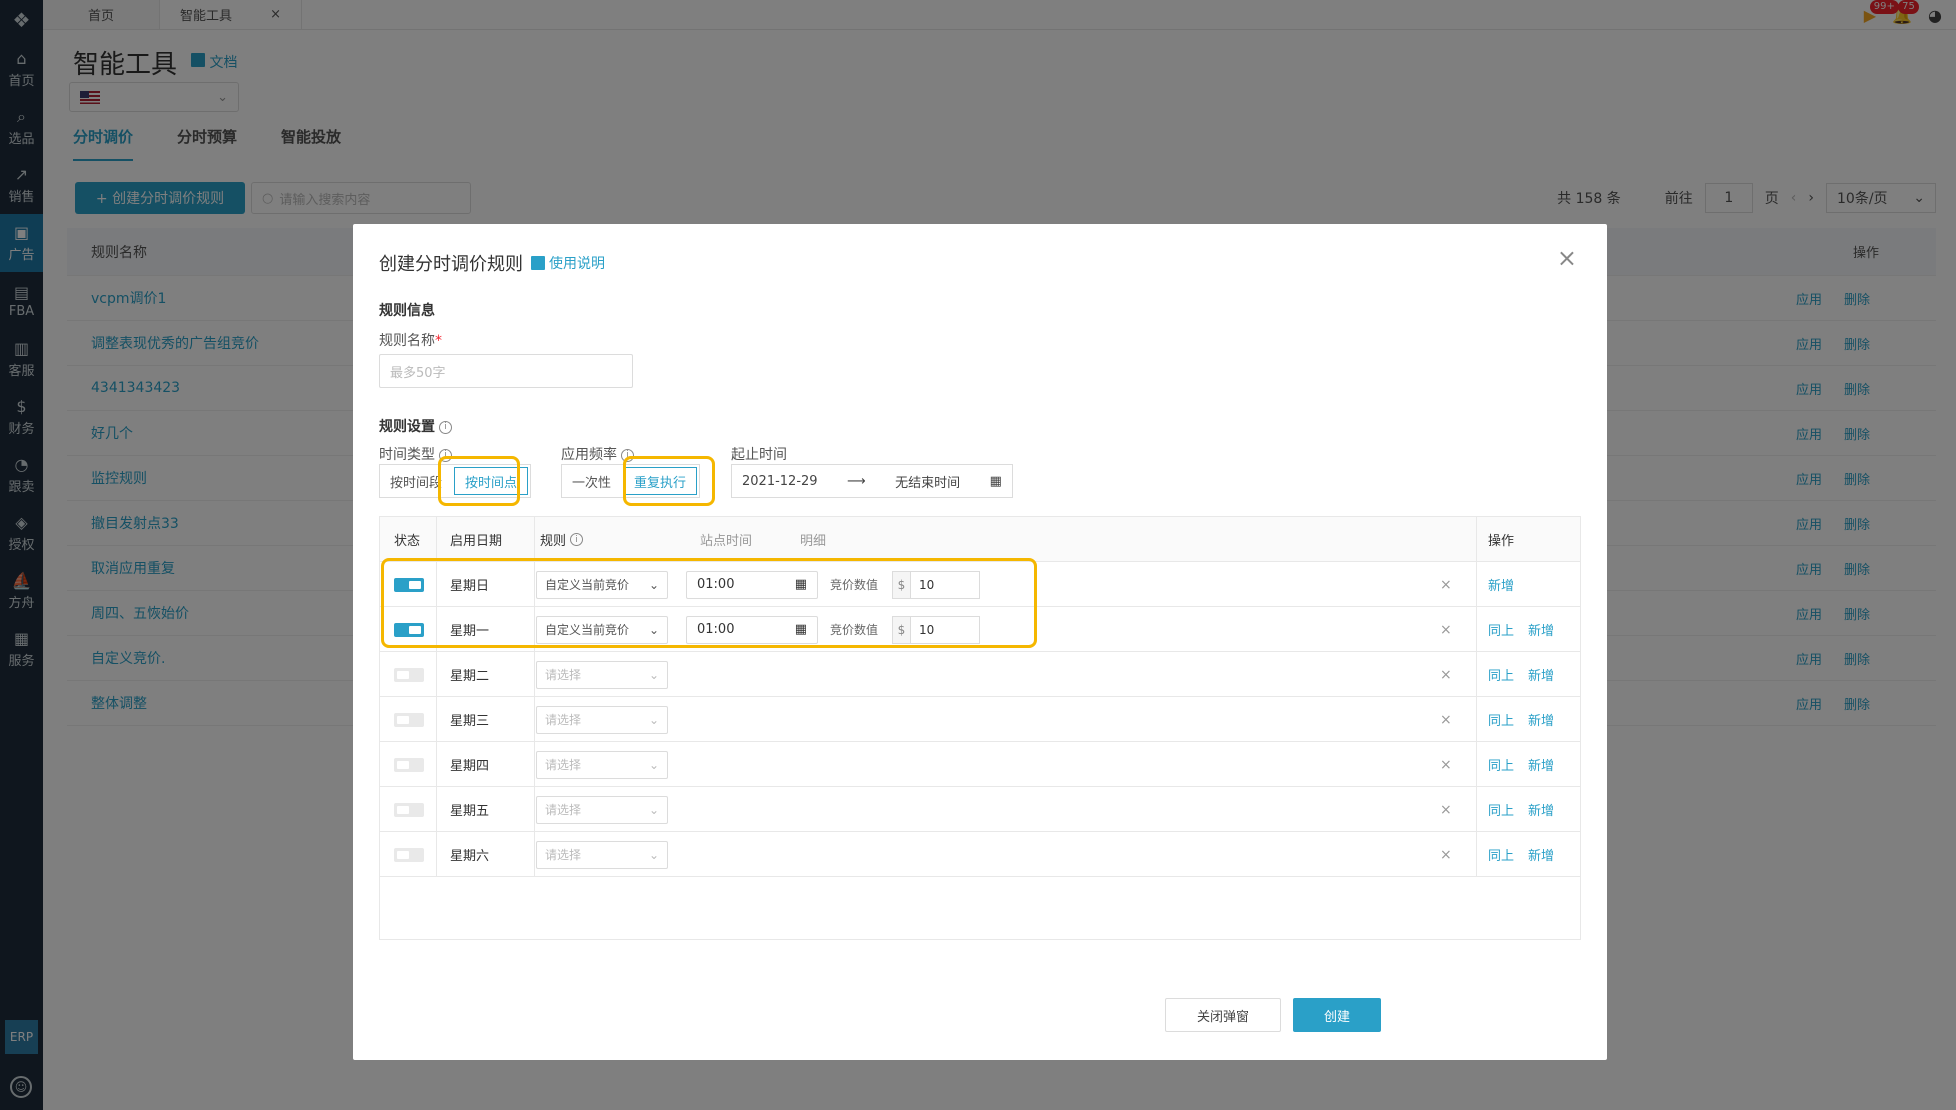 Image resolution: width=1956 pixels, height=1110 pixels. What do you see at coordinates (928, 483) in the screenshot?
I see `range-end: 无结束时间` at bounding box center [928, 483].